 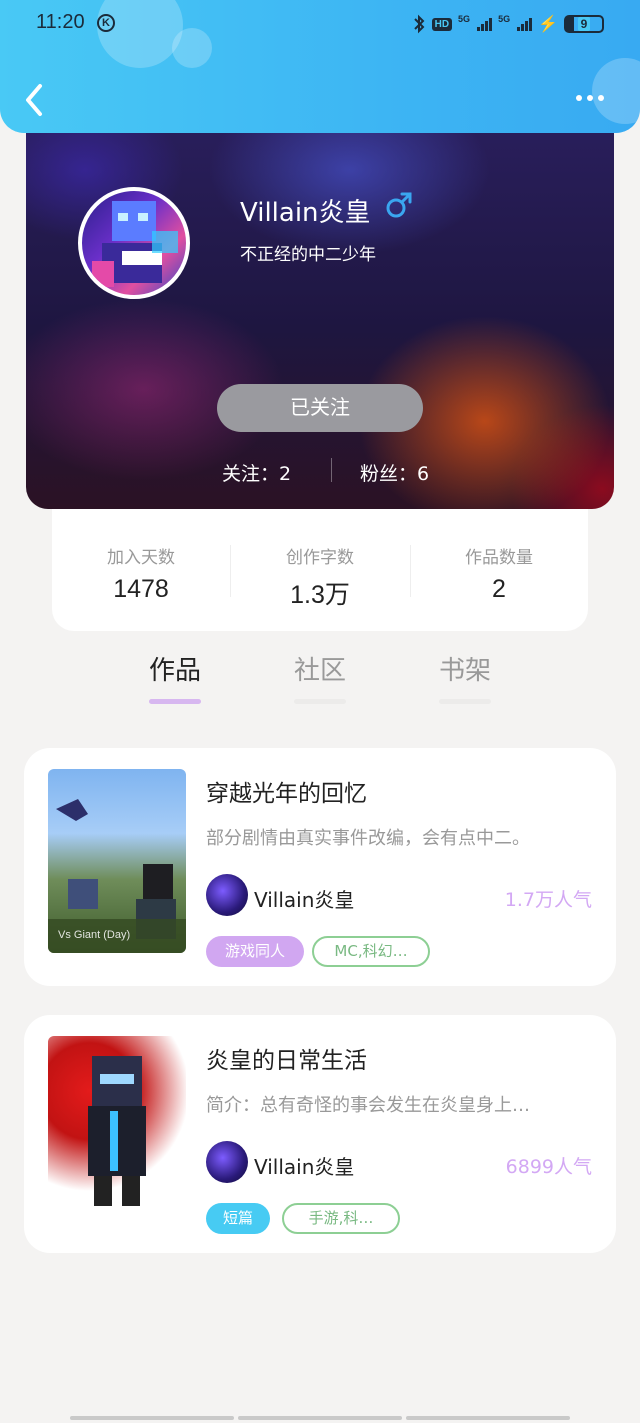 I want to click on popularity-count: 1.7万人气, so click(x=548, y=900).